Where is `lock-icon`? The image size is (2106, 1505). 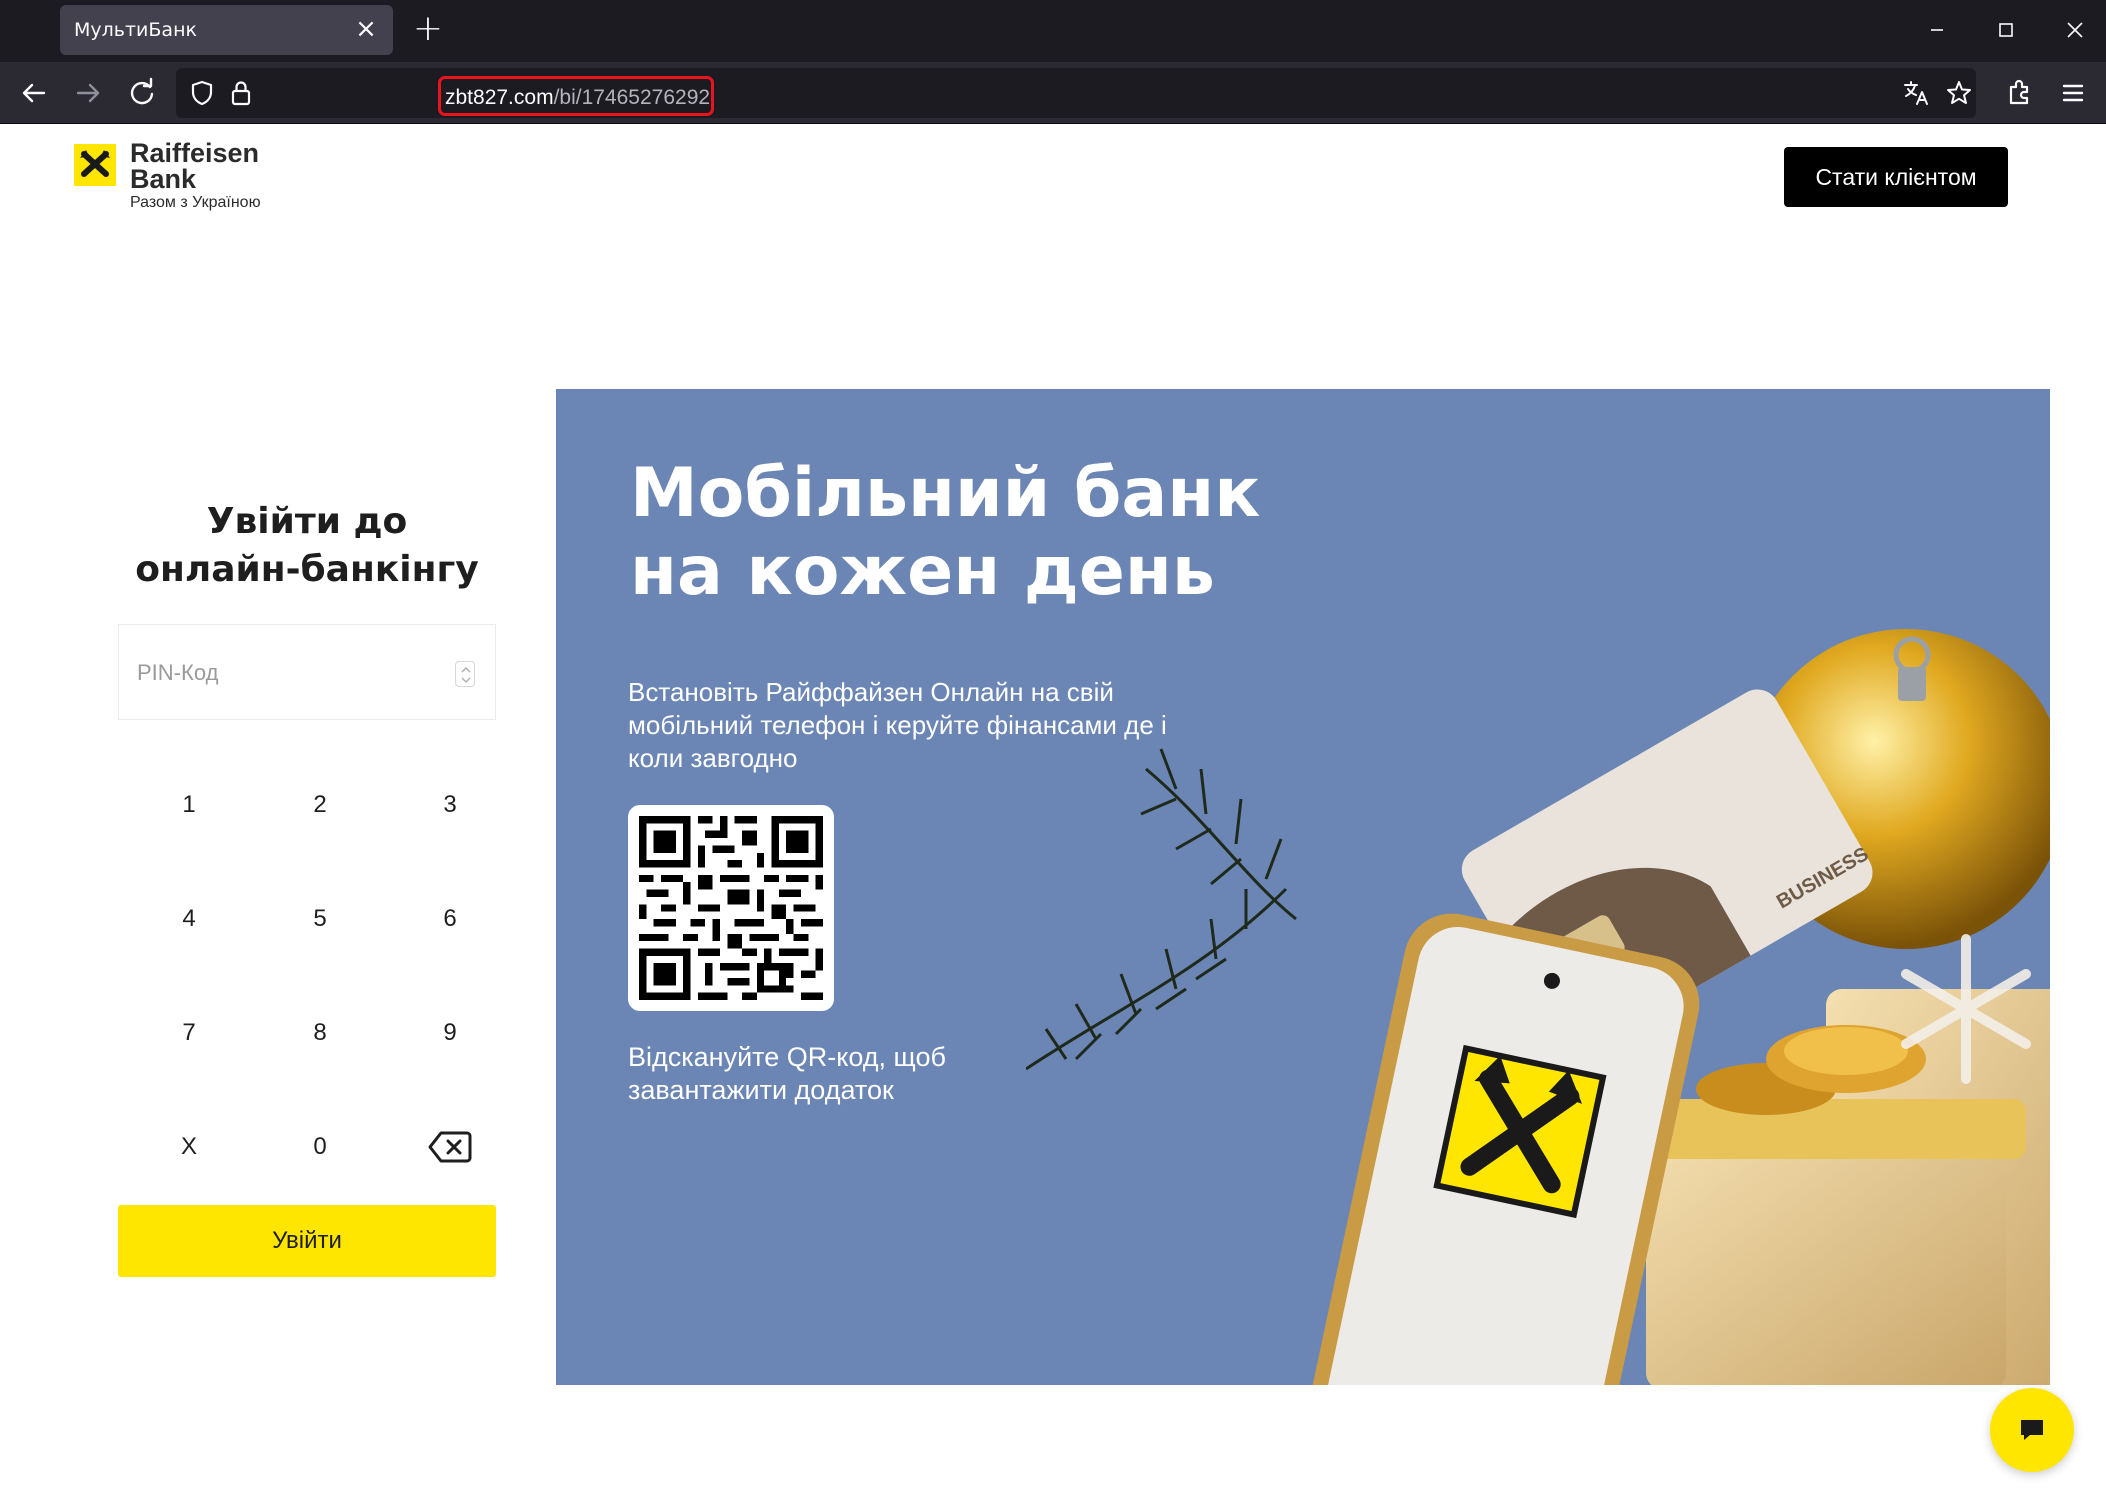 lock-icon is located at coordinates (241, 93).